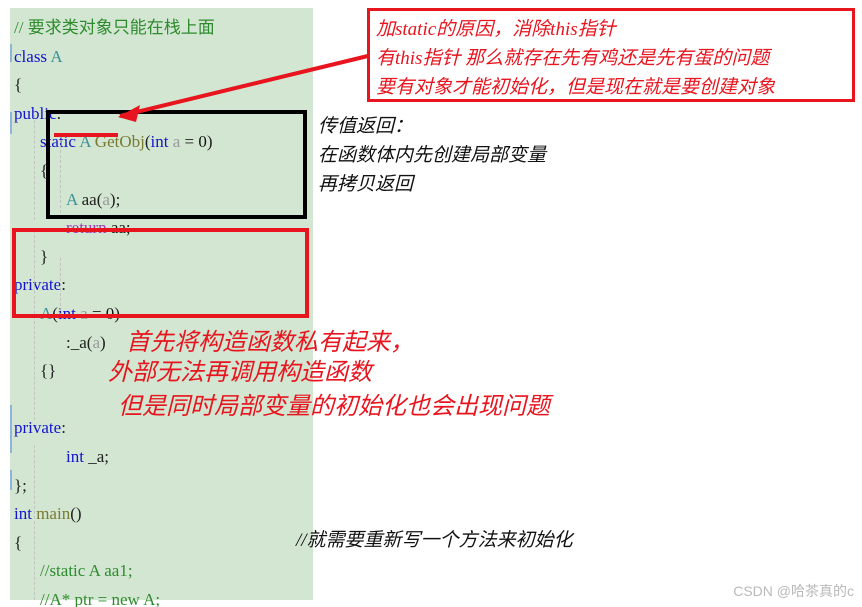 Image resolution: width=862 pixels, height=607 pixels. Describe the element at coordinates (48, 371) in the screenshot. I see `code-token: {}` at that location.